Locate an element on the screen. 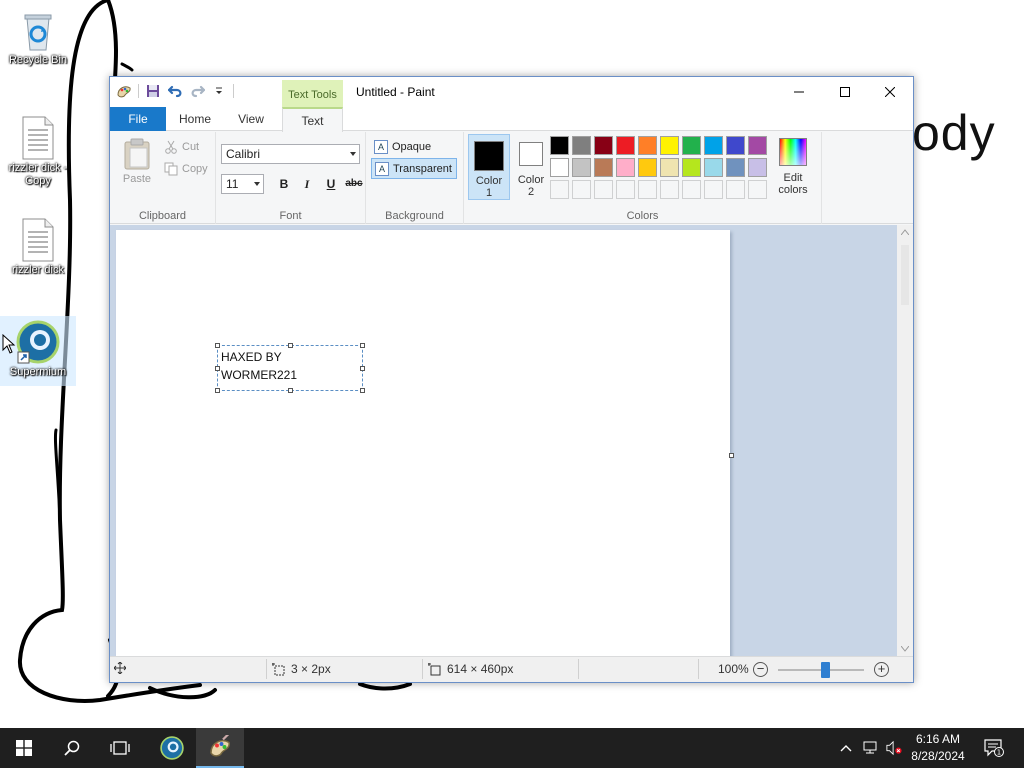 The width and height of the screenshot is (1024, 768). tab-text: Text is located at coordinates (312, 119).